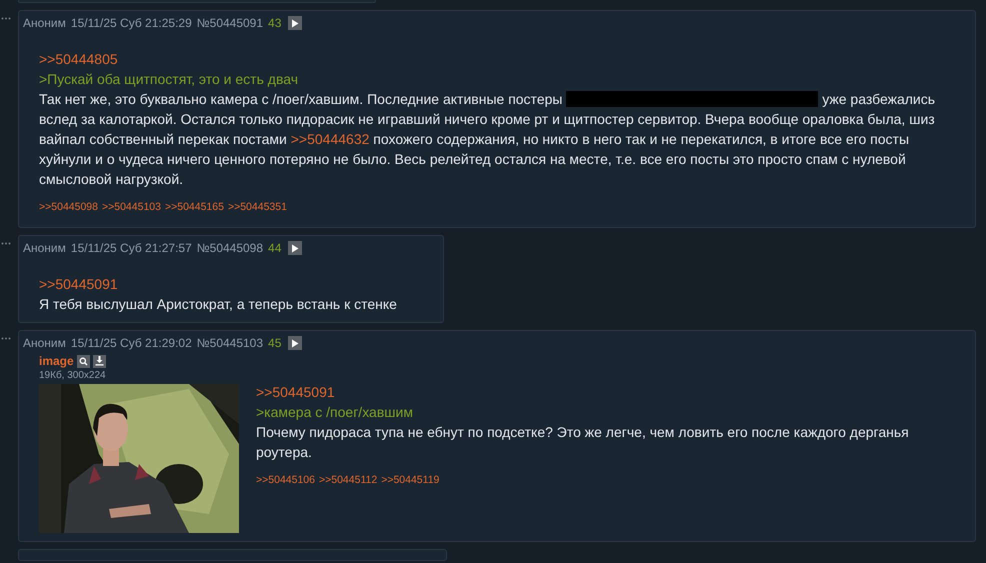 Image resolution: width=986 pixels, height=563 pixels. I want to click on post-count: 44, so click(275, 248).